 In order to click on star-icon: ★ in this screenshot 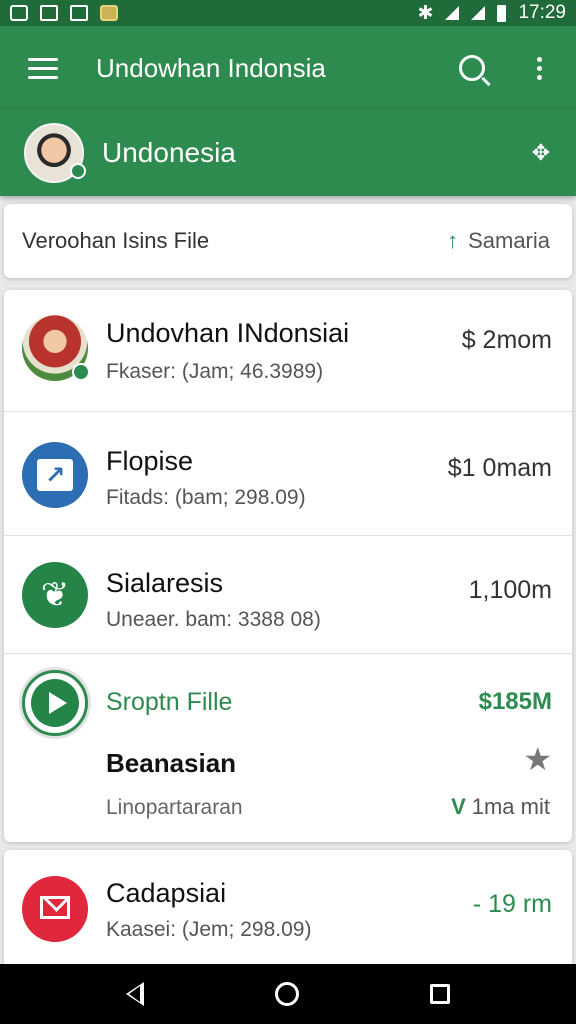, I will do `click(537, 759)`.